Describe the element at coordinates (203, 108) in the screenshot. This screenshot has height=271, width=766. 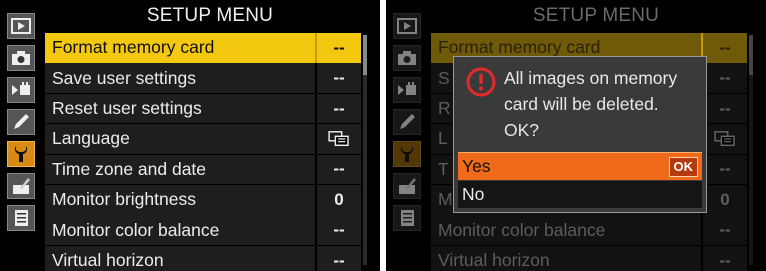
I see `menu-item-reset-user-settings: Reset user settings --` at that location.